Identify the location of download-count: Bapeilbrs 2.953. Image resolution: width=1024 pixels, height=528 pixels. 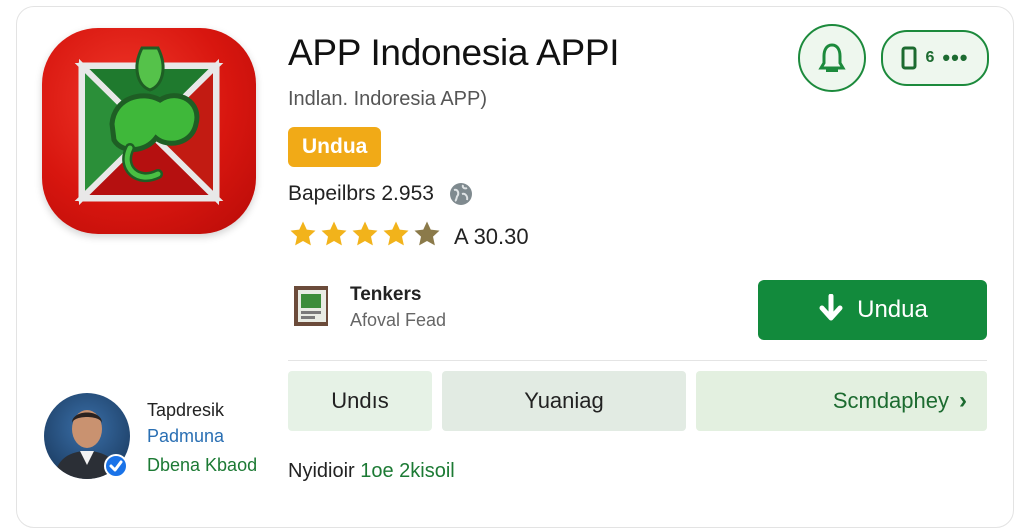
(361, 193).